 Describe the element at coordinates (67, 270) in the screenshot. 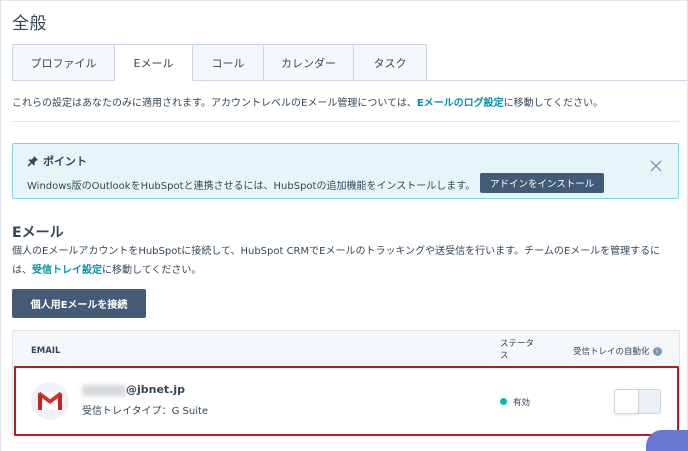

I see `inbox-settings-link: 受信トレイ設定` at that location.